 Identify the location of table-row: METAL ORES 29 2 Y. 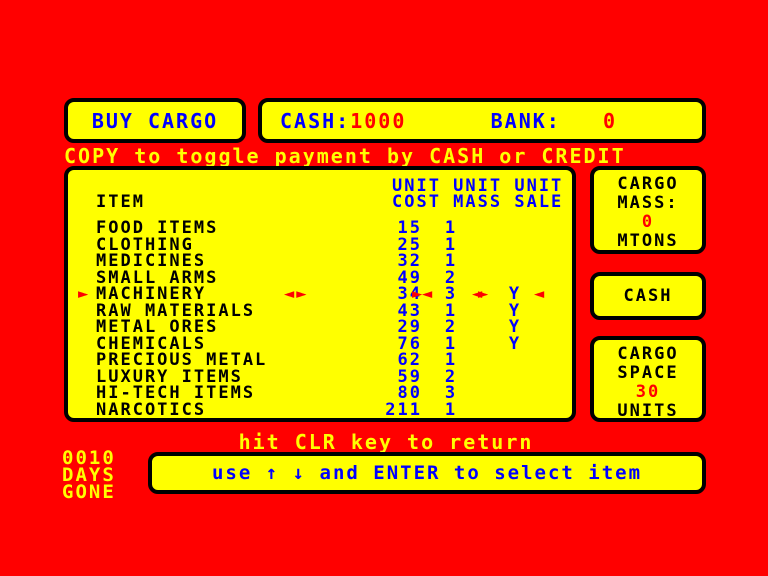
(320, 327).